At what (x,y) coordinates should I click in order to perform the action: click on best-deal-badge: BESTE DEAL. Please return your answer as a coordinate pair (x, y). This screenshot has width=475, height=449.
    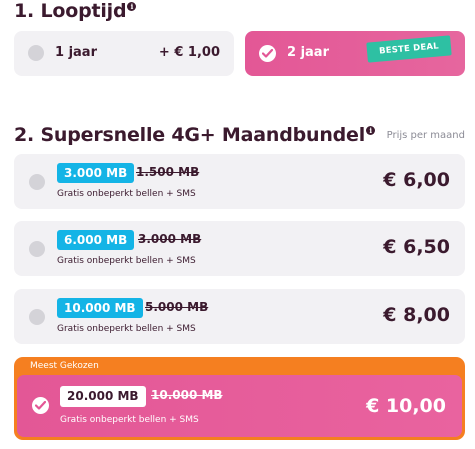
    Looking at the image, I should click on (409, 49).